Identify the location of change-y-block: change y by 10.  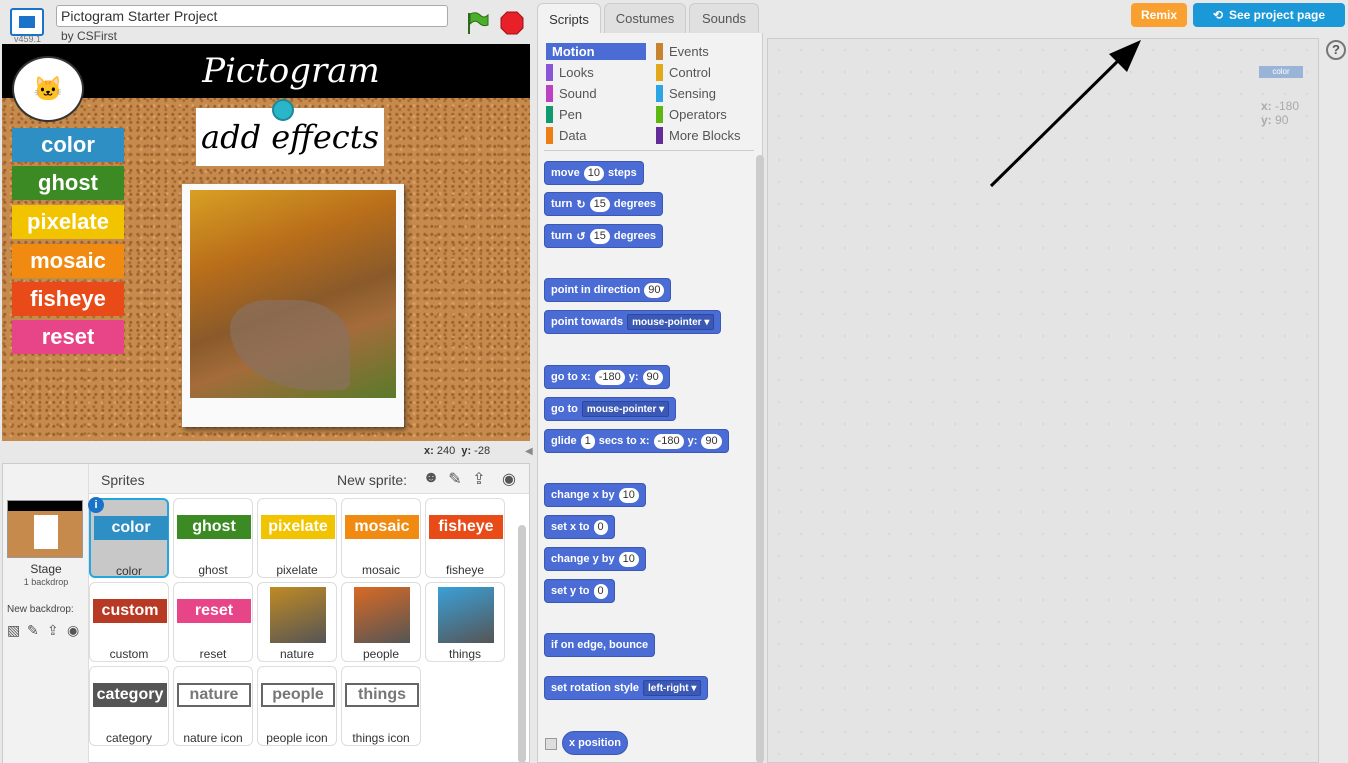
(595, 559).